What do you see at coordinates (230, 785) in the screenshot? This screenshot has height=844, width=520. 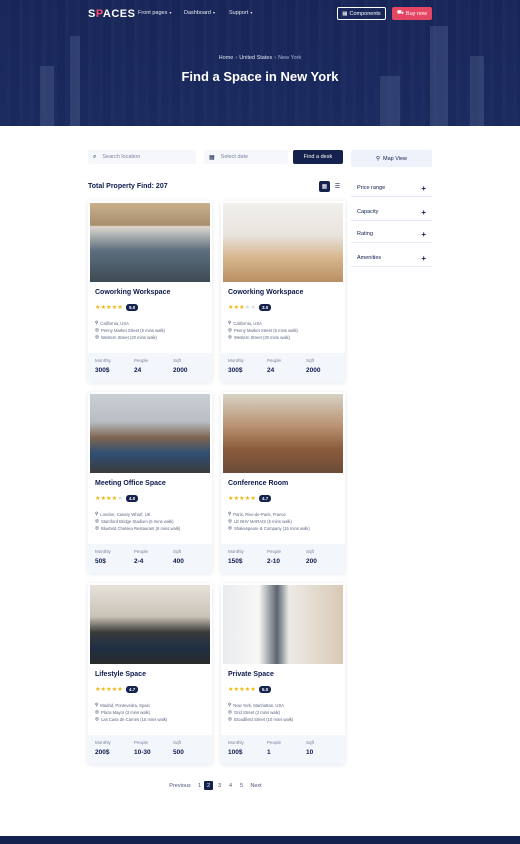 I see `pagination-page: 4` at bounding box center [230, 785].